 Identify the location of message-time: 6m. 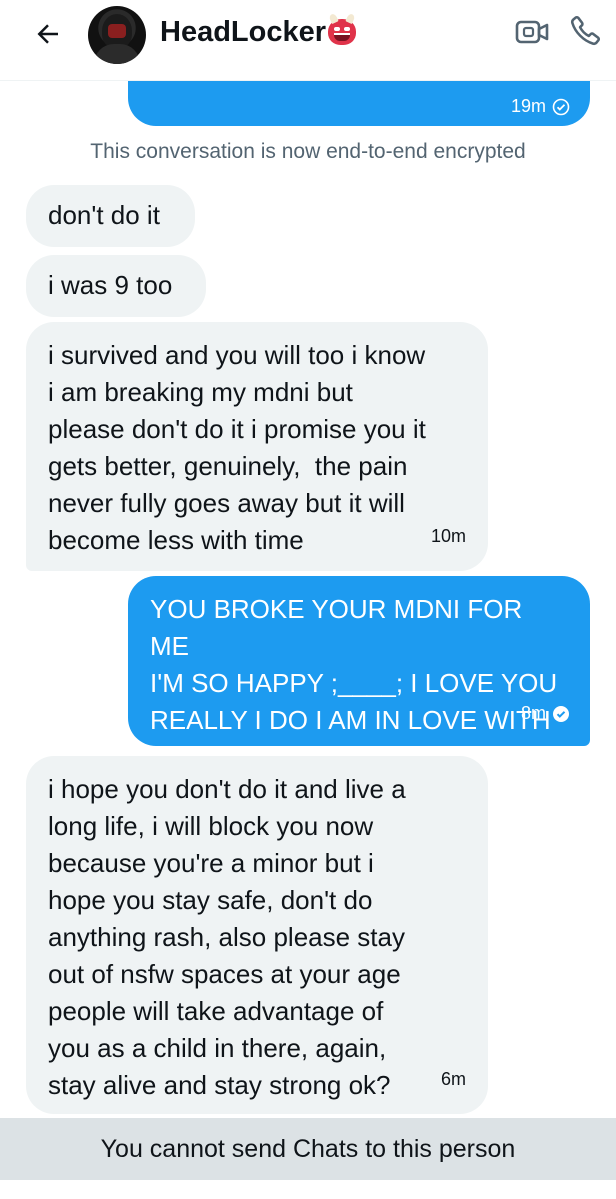
(453, 1079).